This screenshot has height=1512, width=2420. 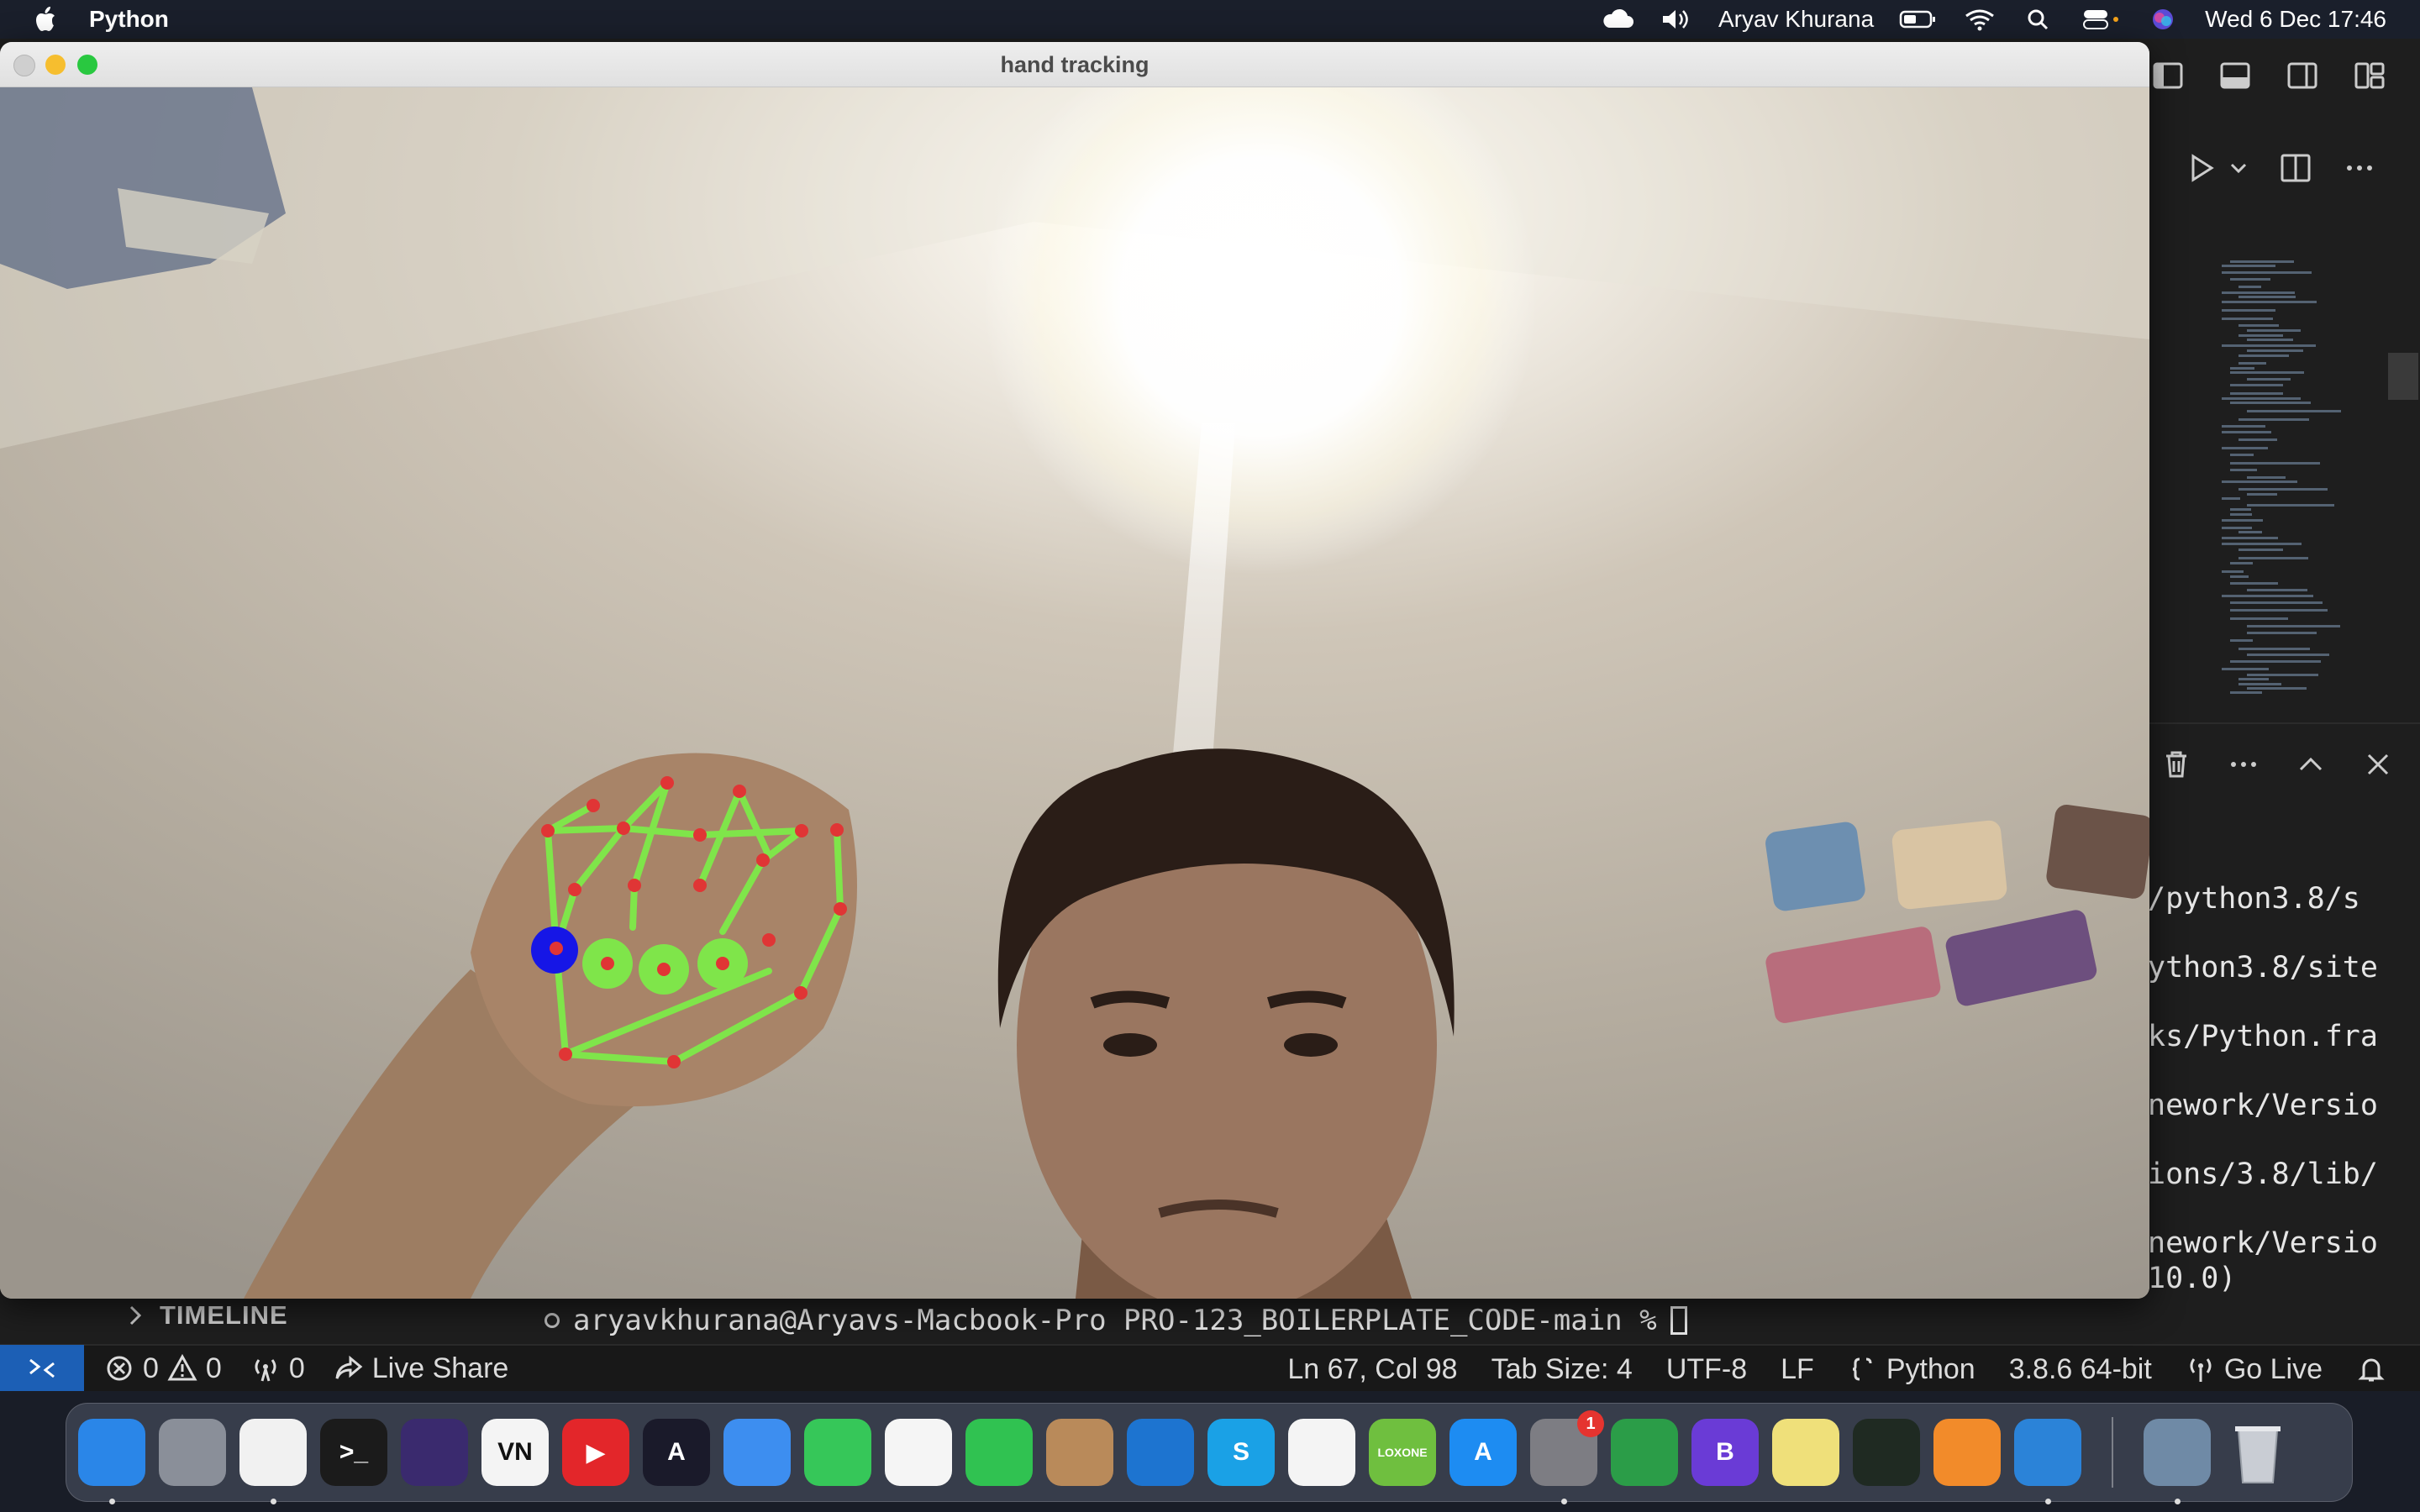 What do you see at coordinates (1798, 1369) in the screenshot?
I see `line-ending: LF` at bounding box center [1798, 1369].